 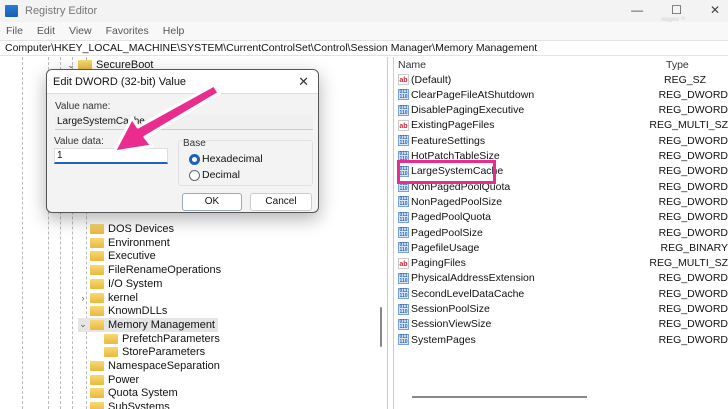 I want to click on column-type-header: Type, so click(x=677, y=65).